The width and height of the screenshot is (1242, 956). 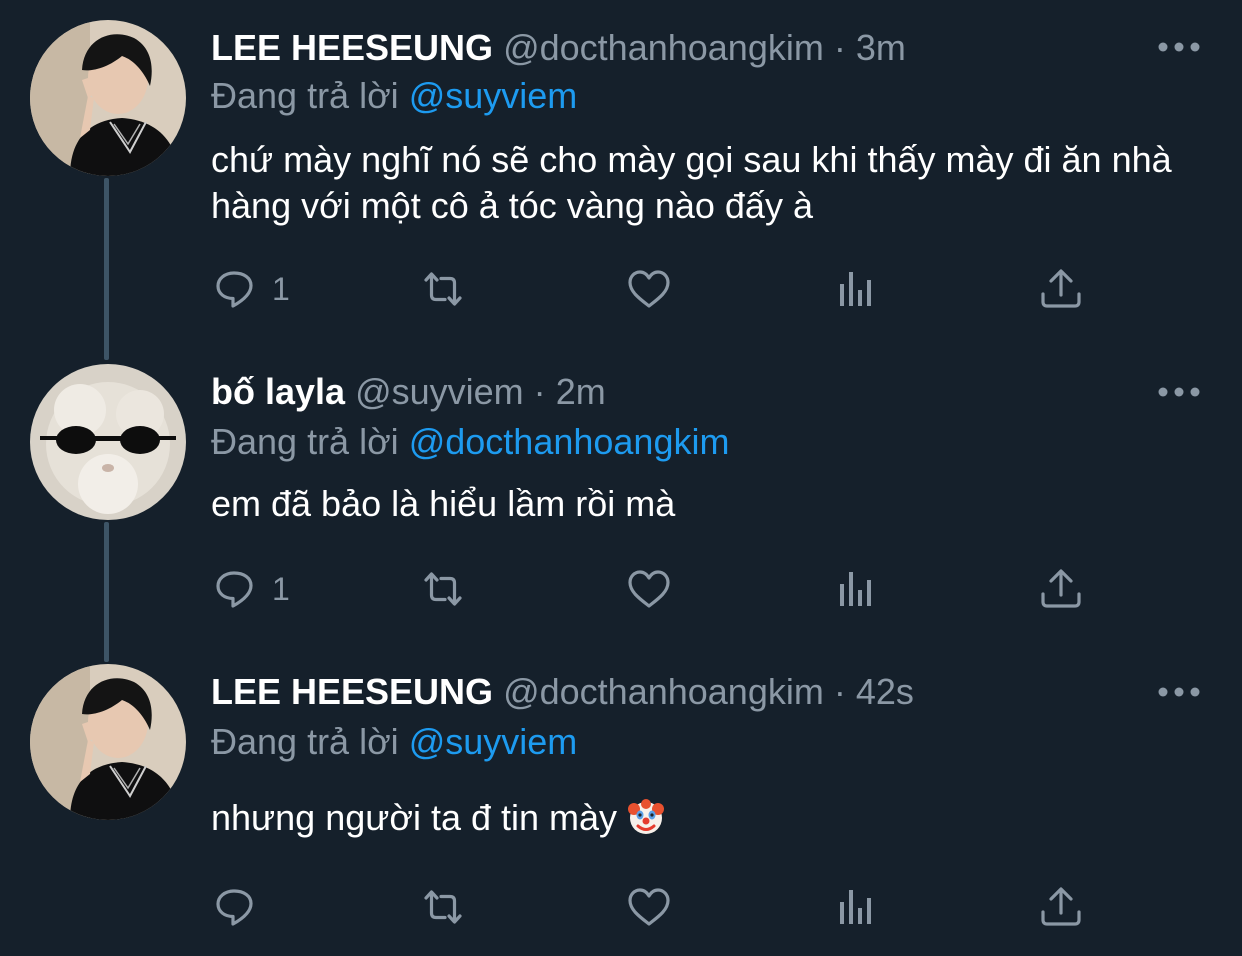 What do you see at coordinates (711, 821) in the screenshot?
I see `tweet-text: nhưng người ta đ tin mày` at bounding box center [711, 821].